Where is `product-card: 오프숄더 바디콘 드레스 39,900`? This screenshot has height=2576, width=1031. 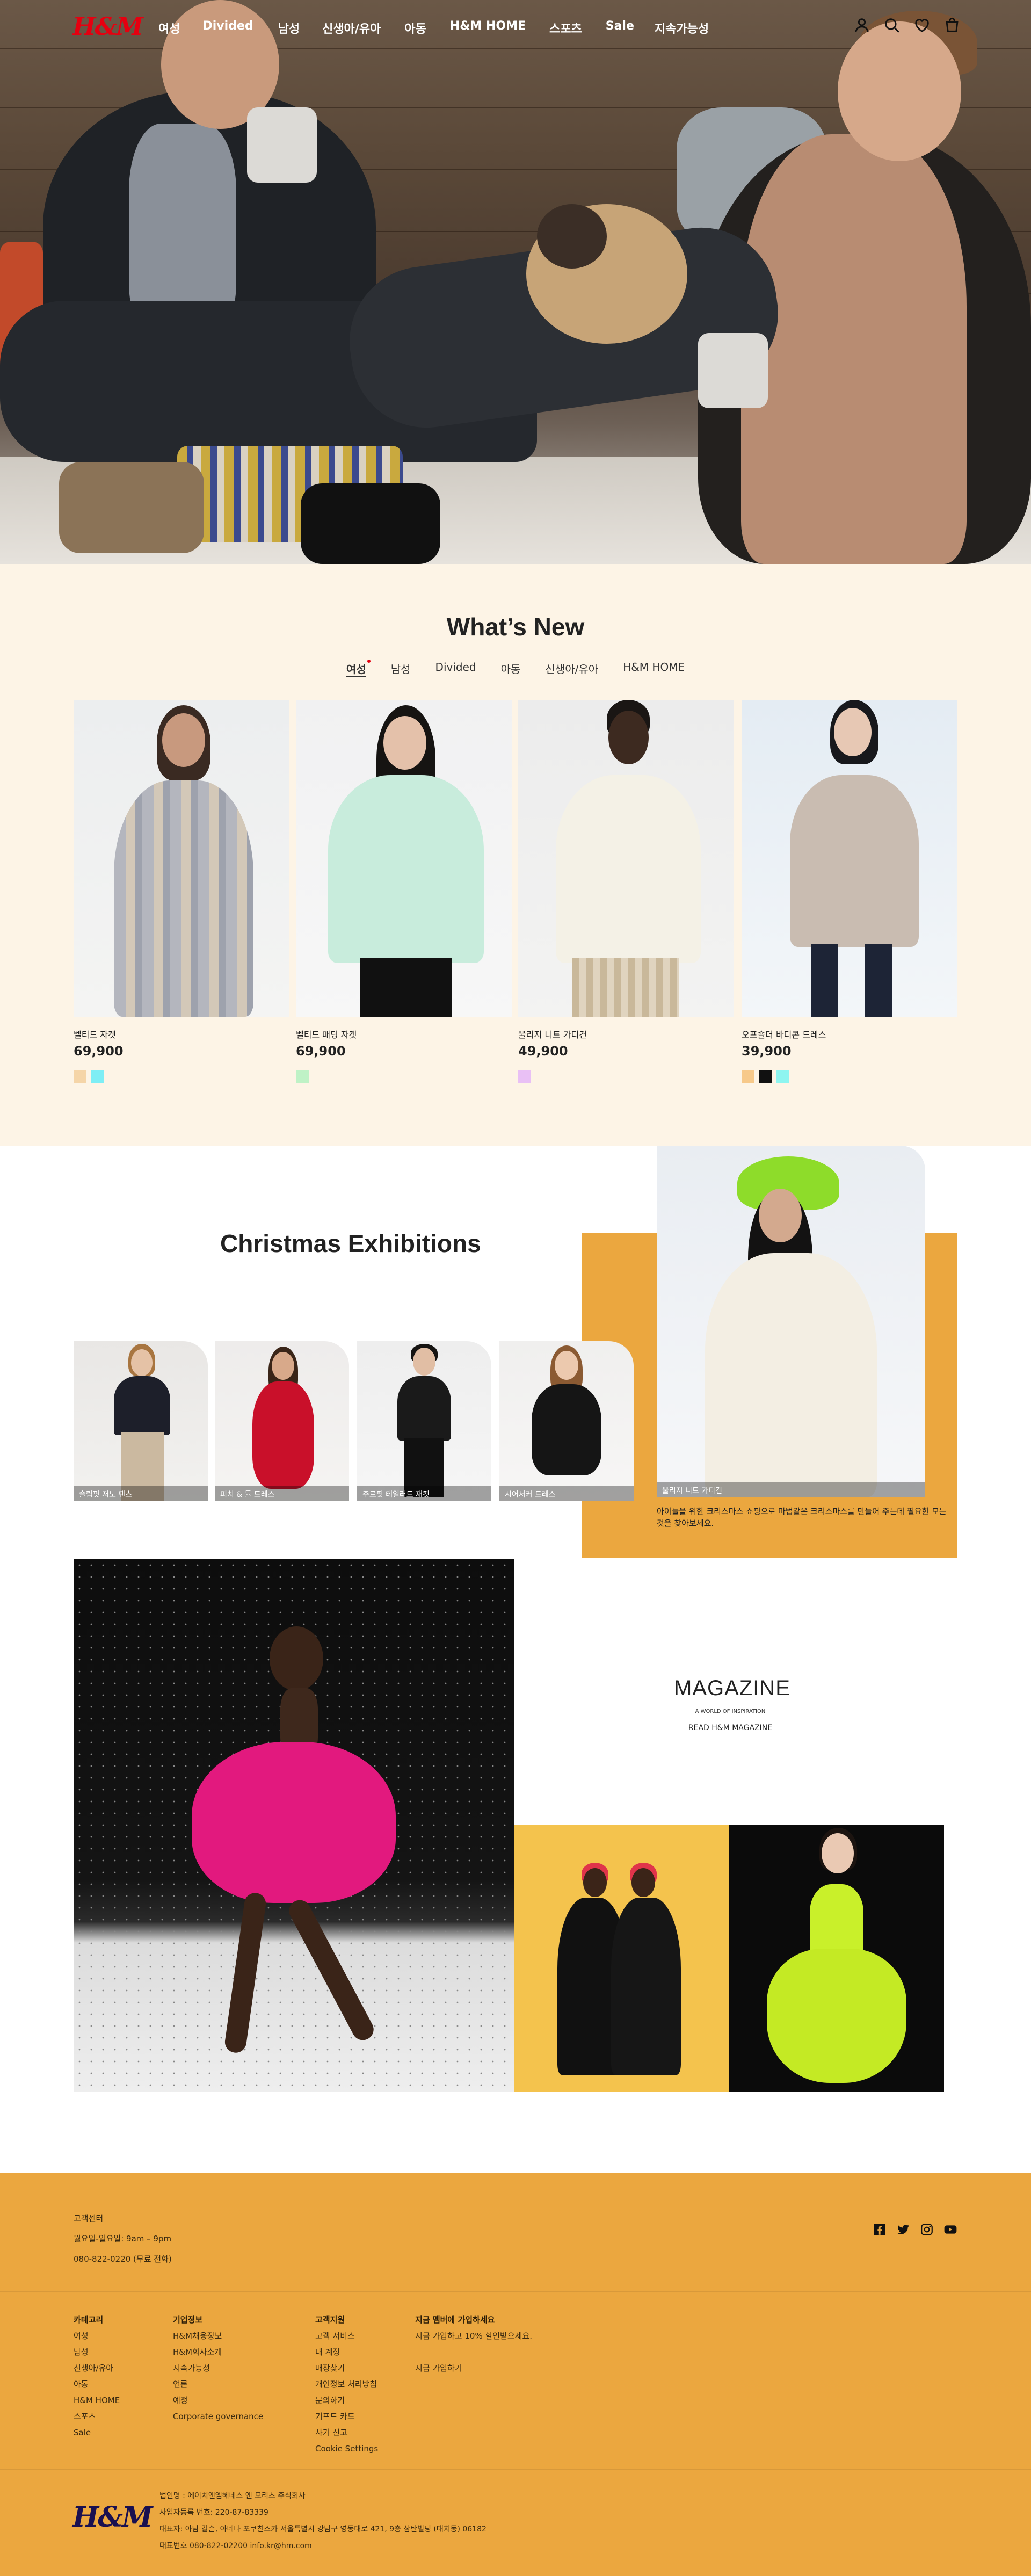 product-card: 오프숄더 바디콘 드레스 39,900 is located at coordinates (849, 891).